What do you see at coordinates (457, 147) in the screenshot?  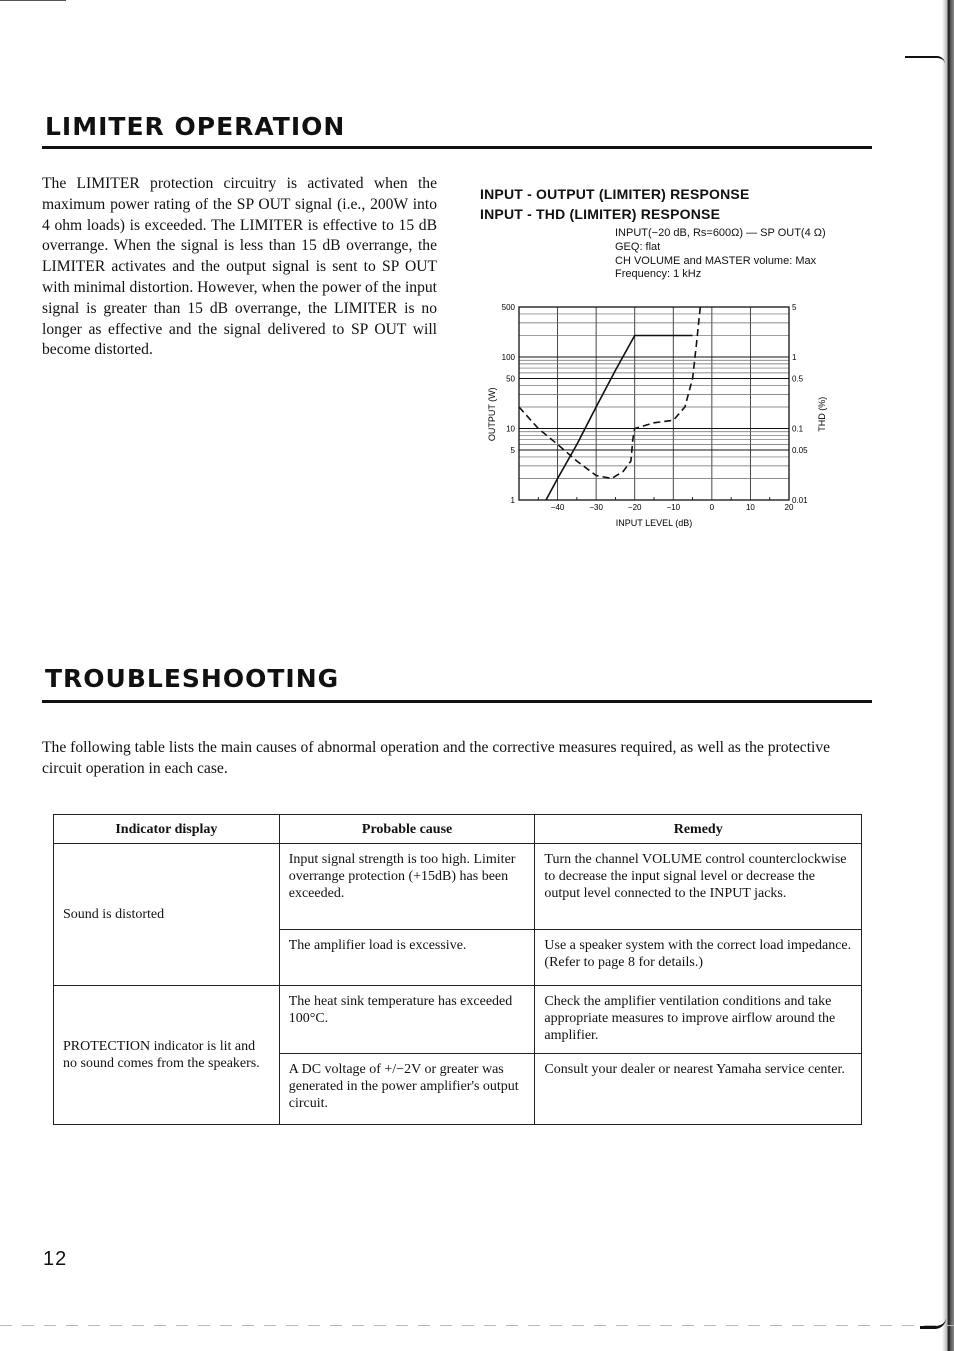 I see `limiter-section-rule` at bounding box center [457, 147].